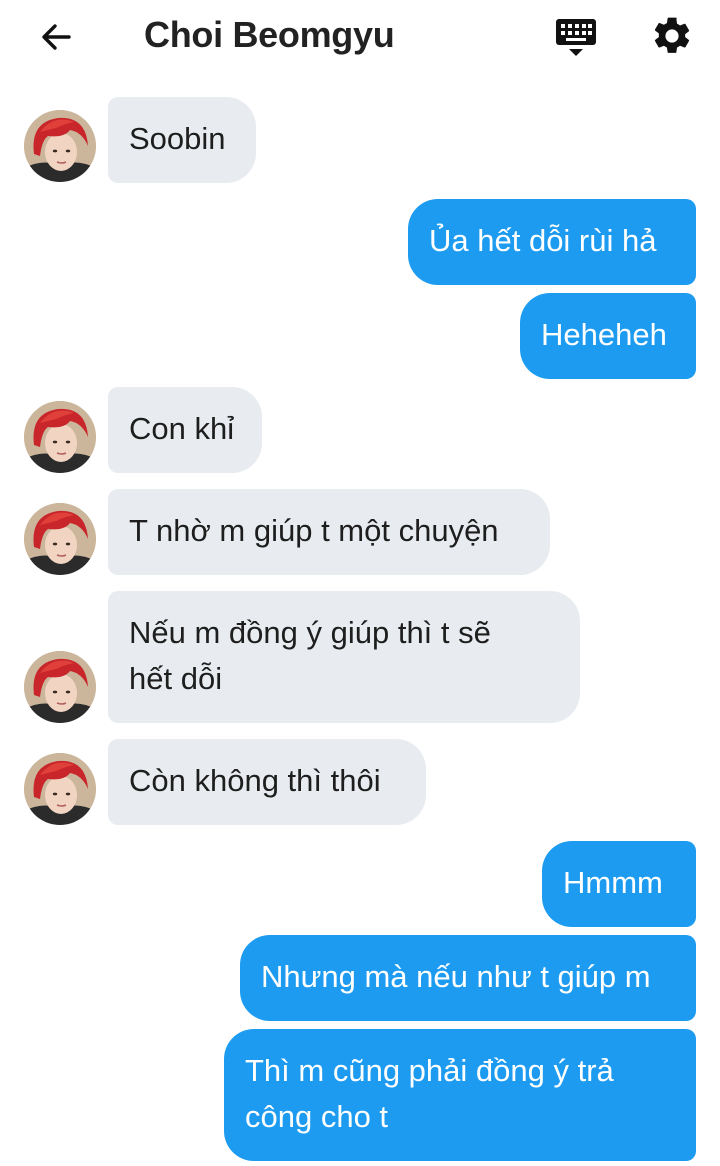 The height and width of the screenshot is (1166, 720). What do you see at coordinates (267, 782) in the screenshot?
I see `message-bubble: Còn không thì thôi` at bounding box center [267, 782].